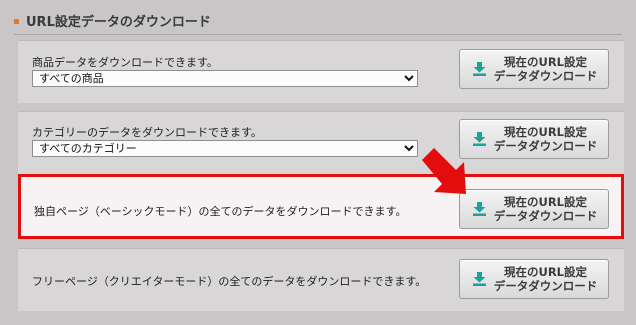  What do you see at coordinates (16, 21) in the screenshot?
I see `section-bullet-icon` at bounding box center [16, 21].